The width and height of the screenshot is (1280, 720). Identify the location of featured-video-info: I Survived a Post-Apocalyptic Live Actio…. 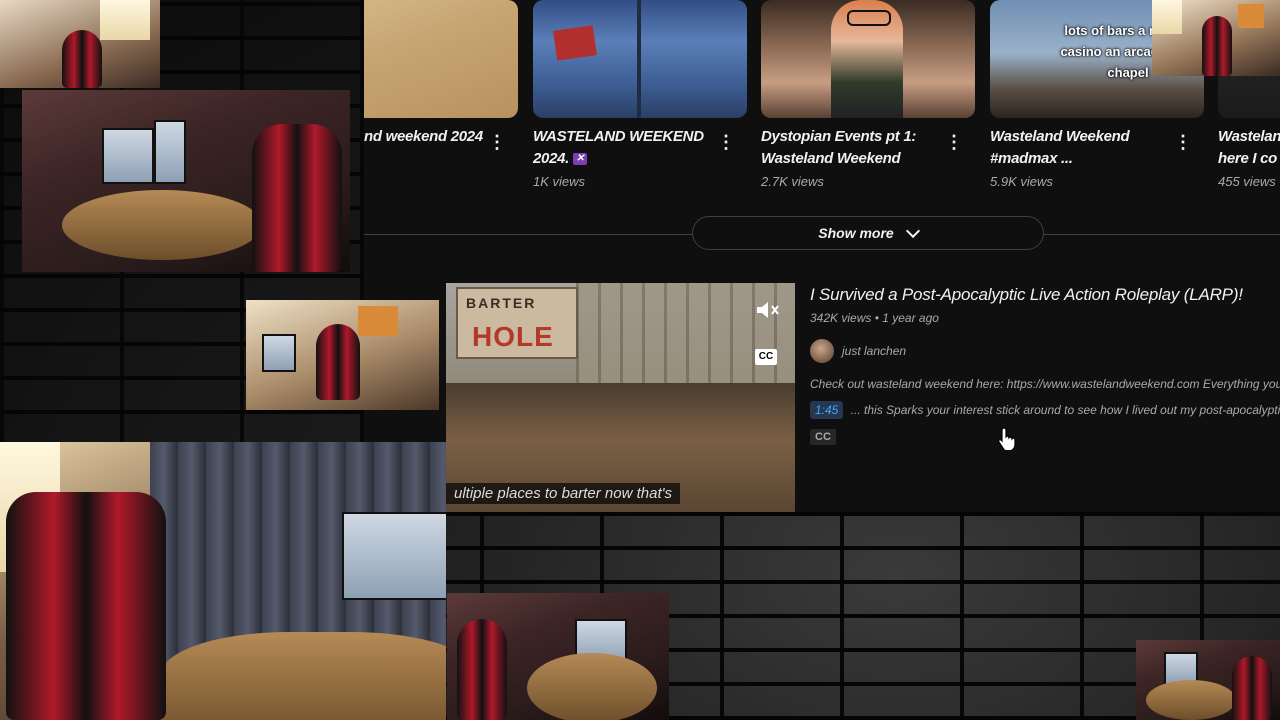
(1045, 364).